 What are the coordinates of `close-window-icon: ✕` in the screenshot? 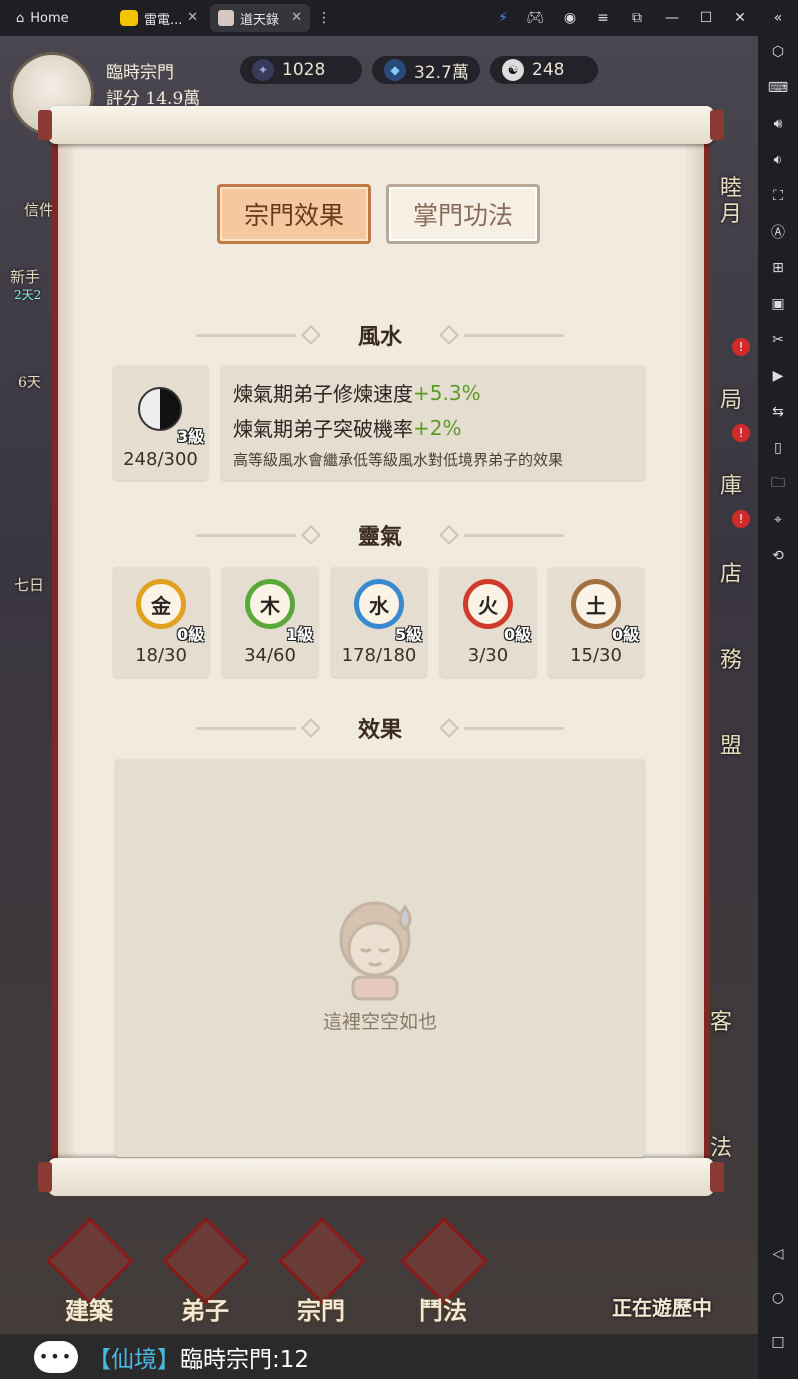 It's located at (740, 18).